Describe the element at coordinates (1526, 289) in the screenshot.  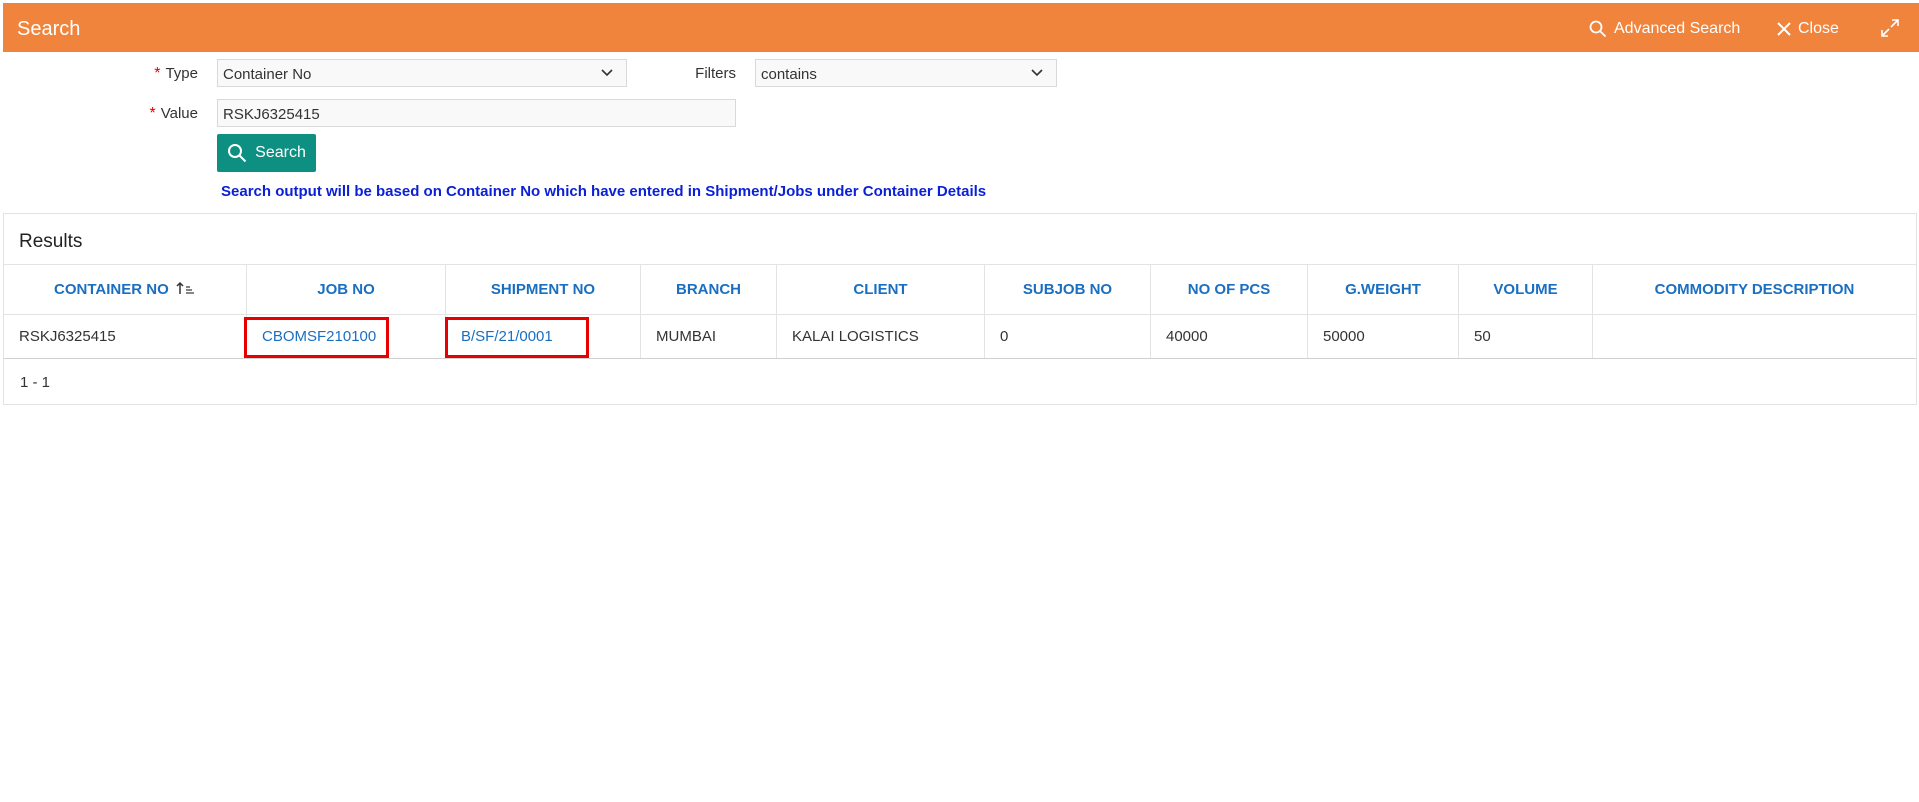
I see `column-header-volume: VOLUME` at that location.